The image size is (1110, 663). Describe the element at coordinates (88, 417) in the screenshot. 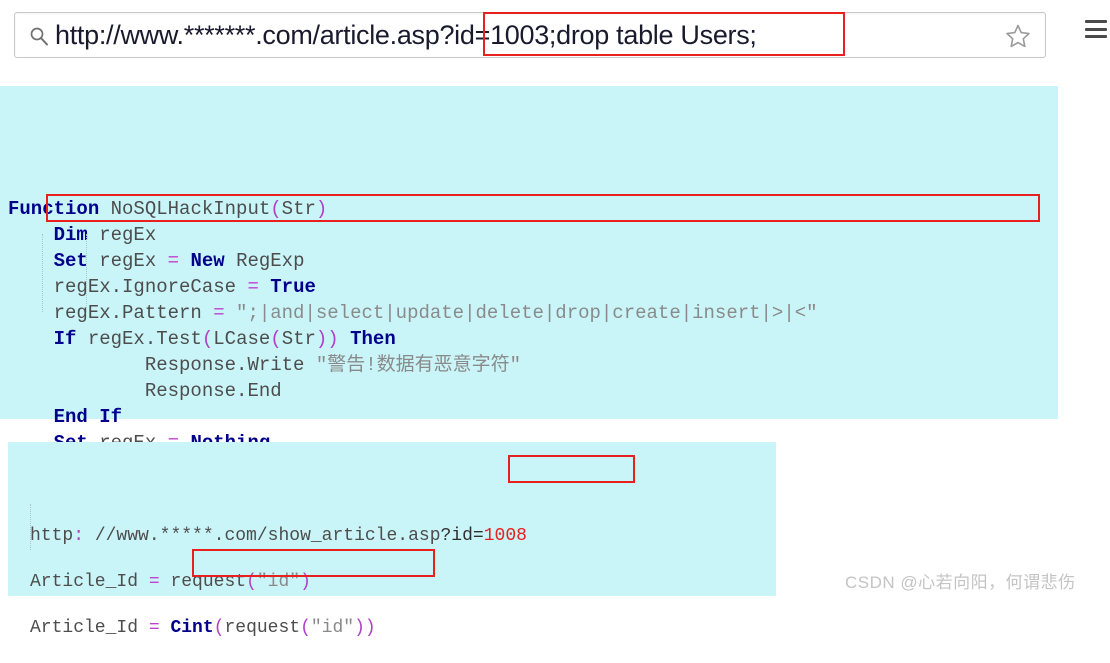

I see `code-token: End If` at that location.